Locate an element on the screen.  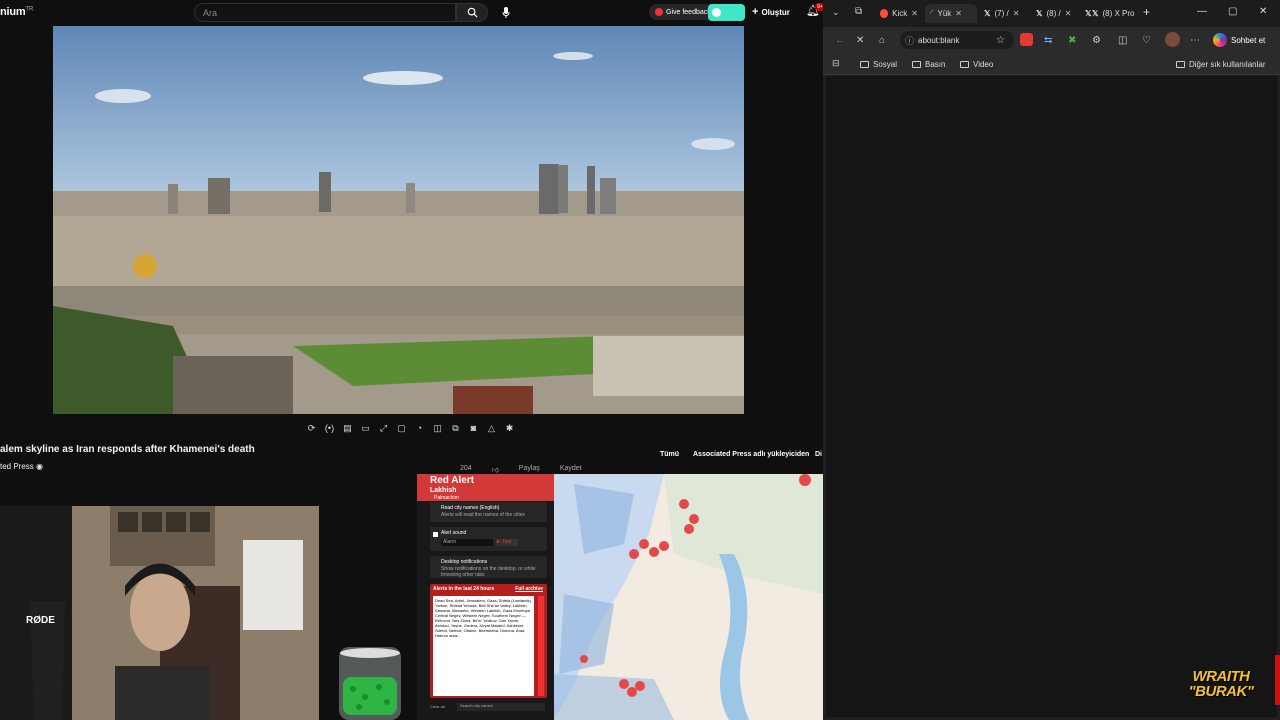
favorite-folder-basin: Basın is located at coordinates (928, 64).